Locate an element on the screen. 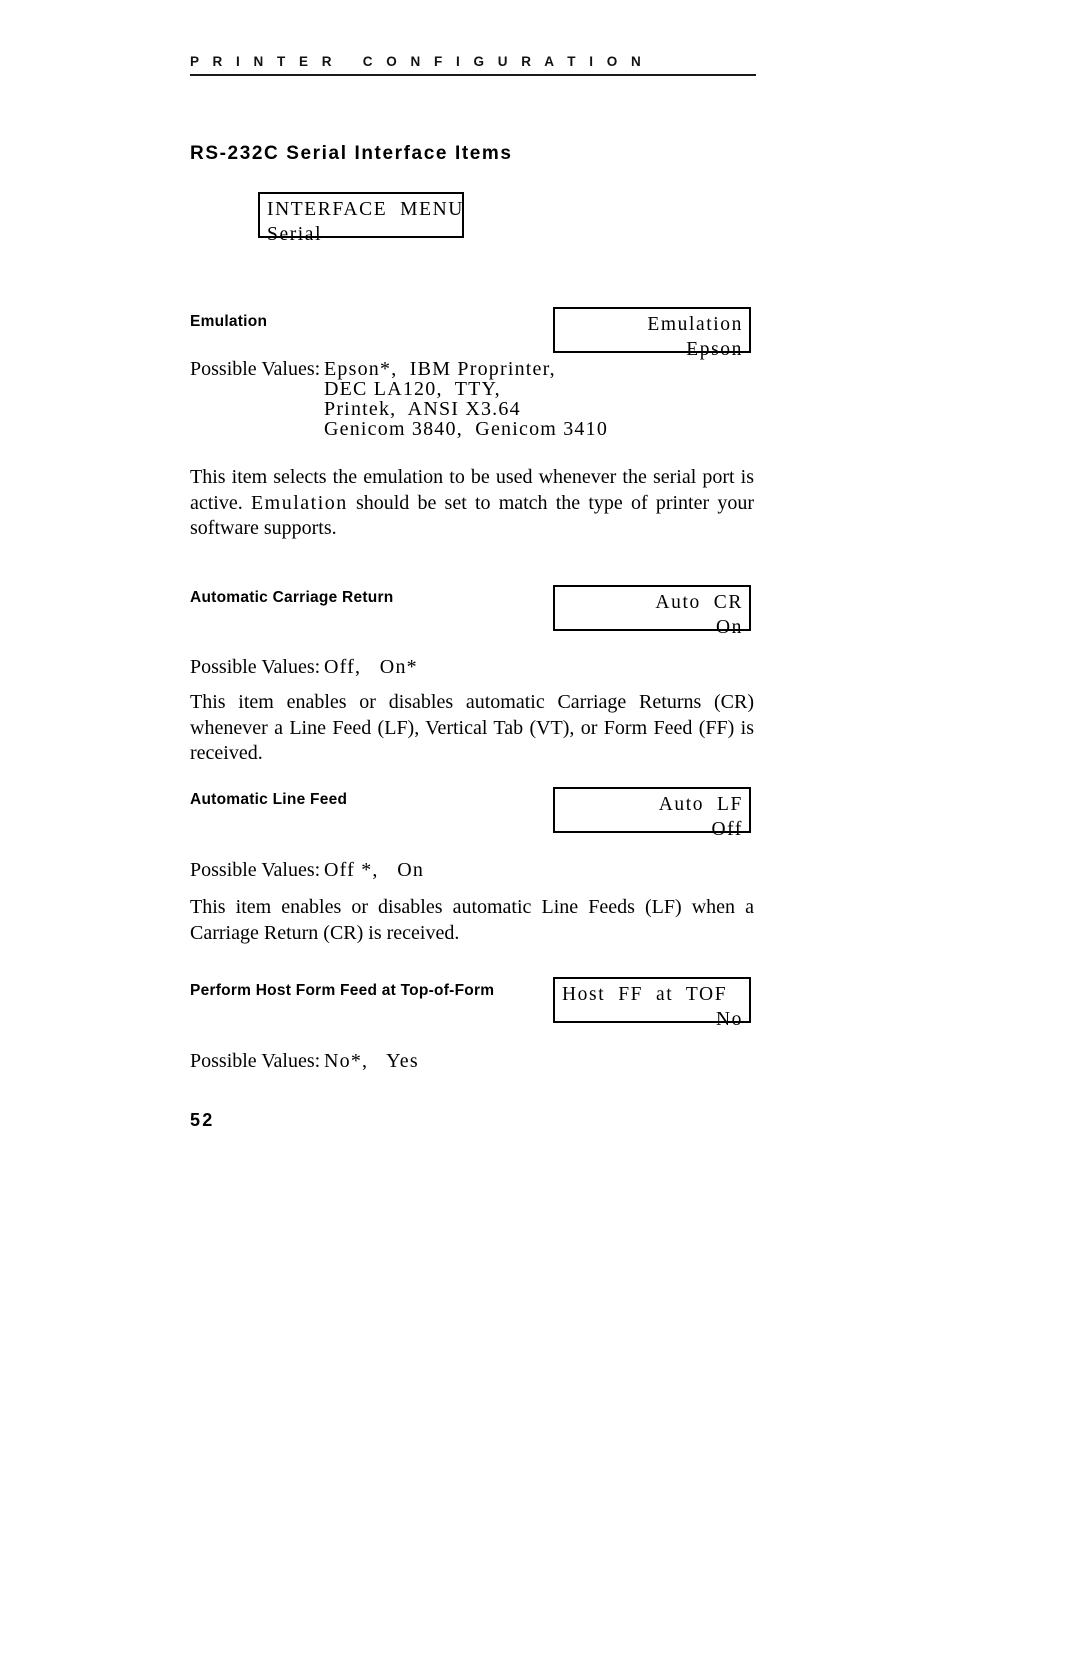 The width and height of the screenshot is (1080, 1669). item-heading-automatic-line-feed: Automatic Line Feed is located at coordinates (269, 799).